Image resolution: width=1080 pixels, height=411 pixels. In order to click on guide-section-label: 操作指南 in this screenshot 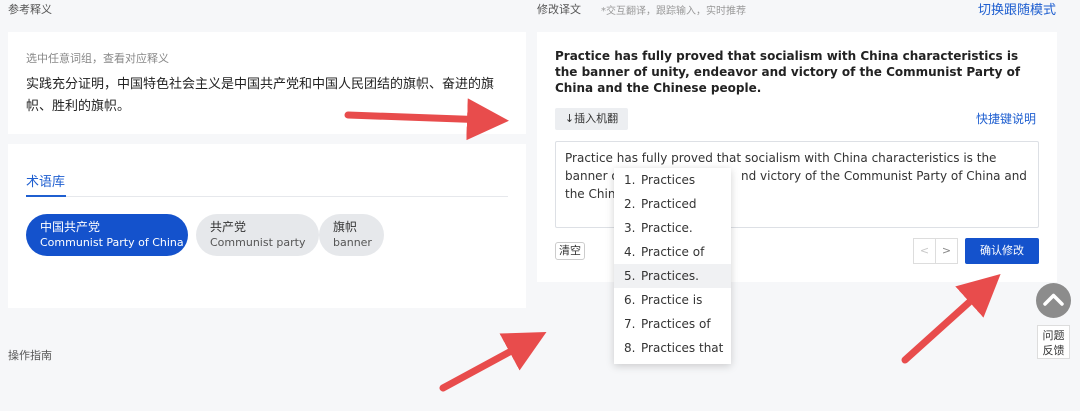, I will do `click(30, 355)`.